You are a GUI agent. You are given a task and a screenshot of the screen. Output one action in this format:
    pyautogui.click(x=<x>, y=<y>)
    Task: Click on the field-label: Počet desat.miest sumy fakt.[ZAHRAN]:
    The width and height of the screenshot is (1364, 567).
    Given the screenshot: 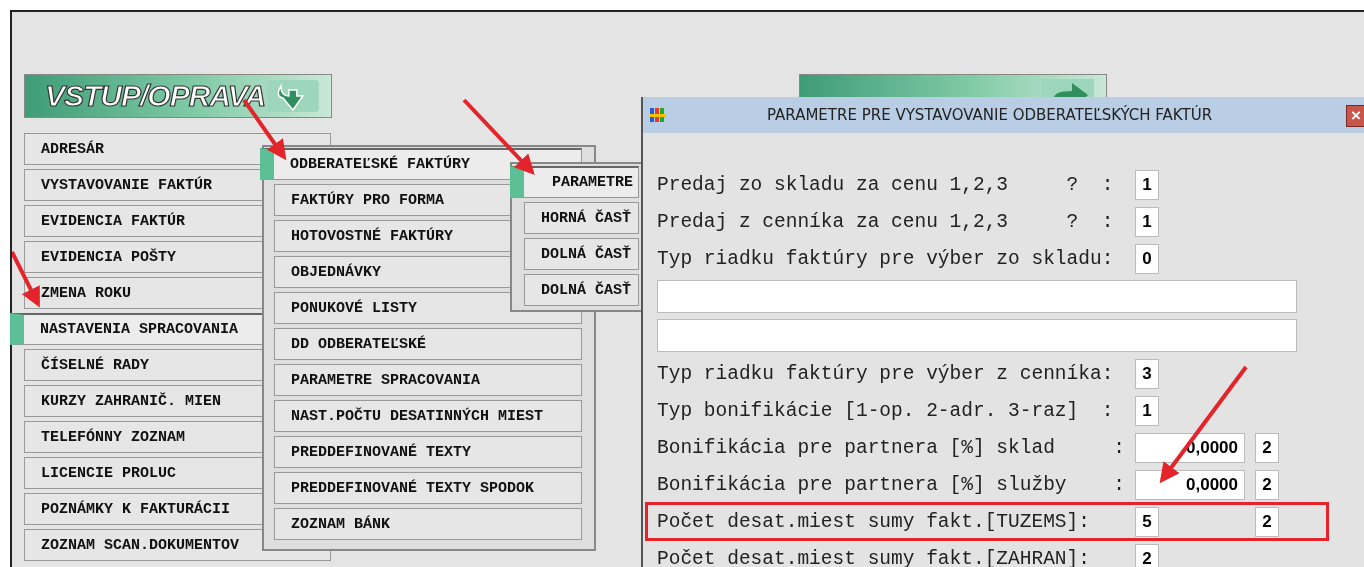 What is the action you would take?
    pyautogui.click(x=874, y=557)
    